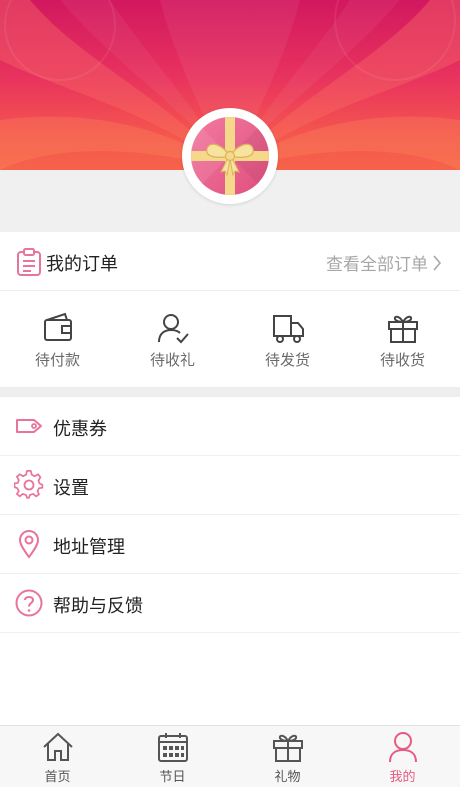 The height and width of the screenshot is (787, 460). I want to click on menu-item-settings: 设置, so click(230, 485).